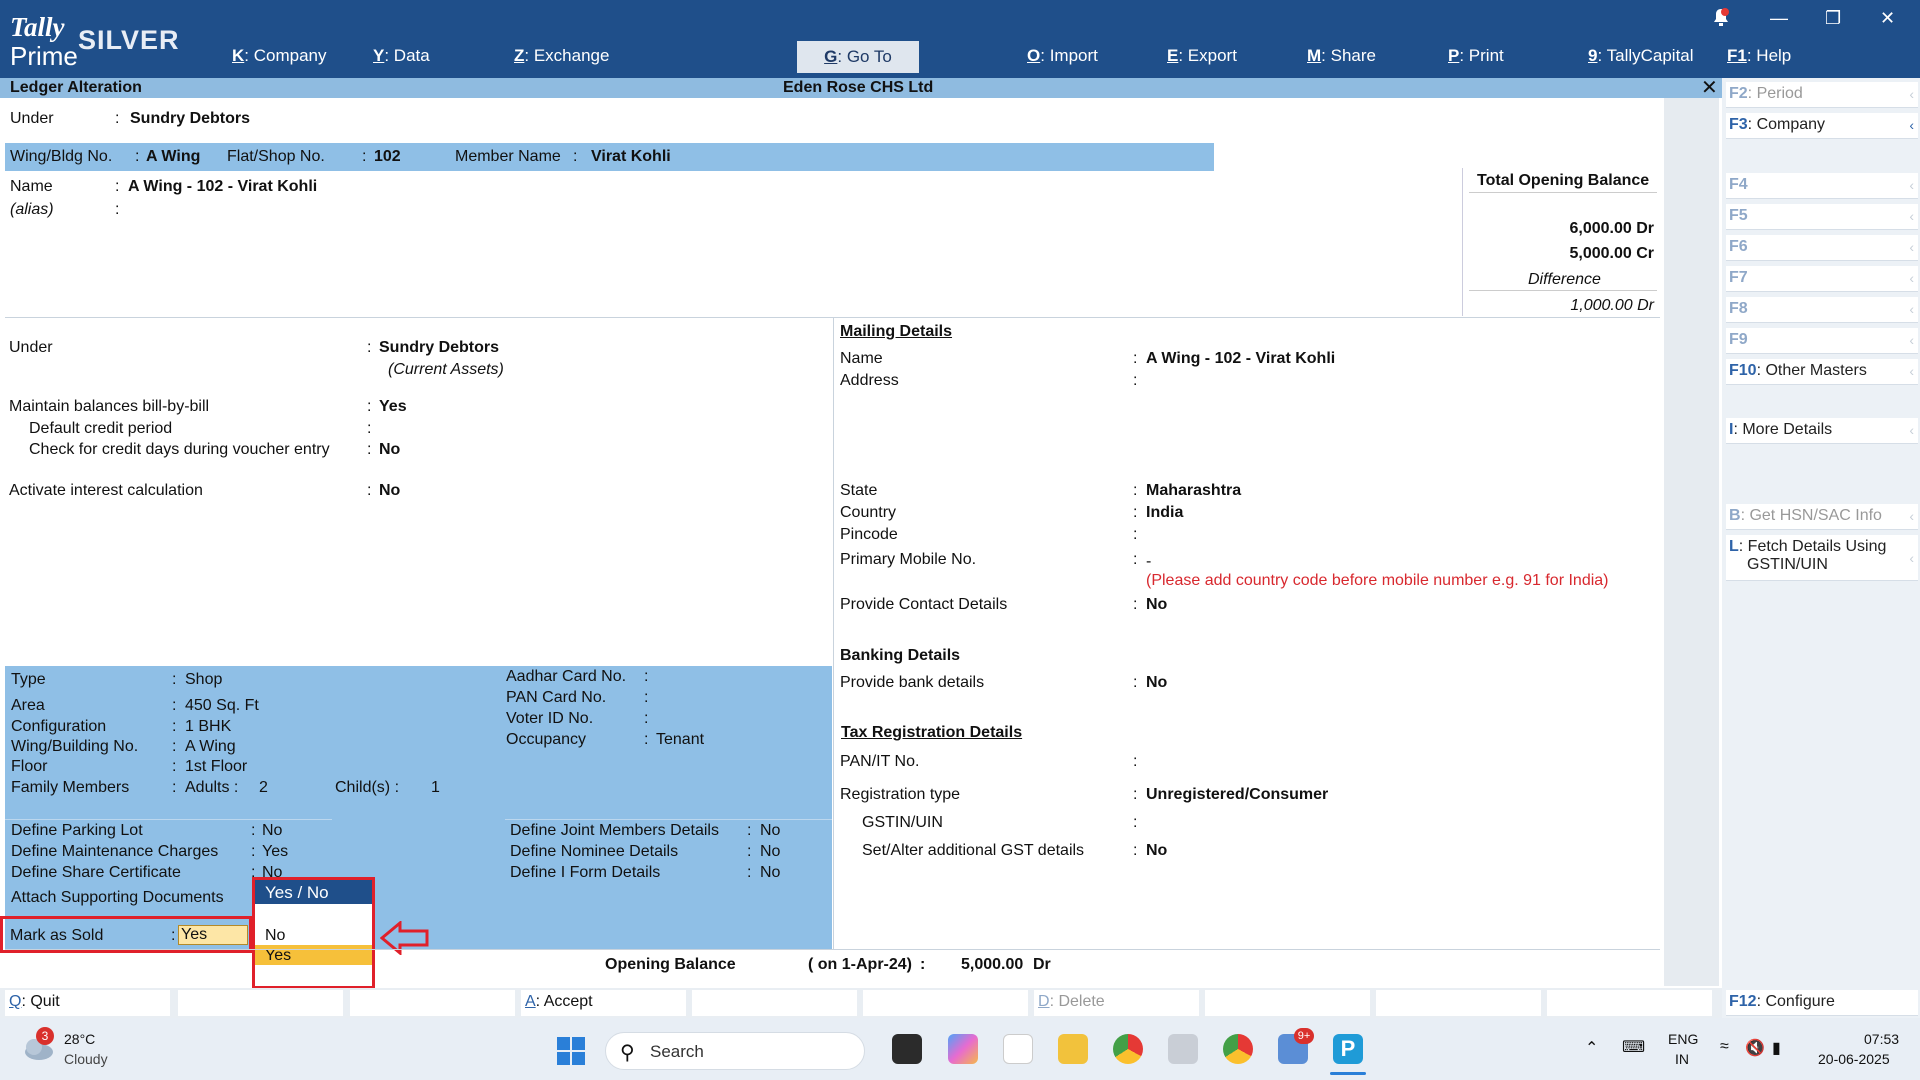 This screenshot has width=1920, height=1080. I want to click on task-view-icon, so click(907, 1049).